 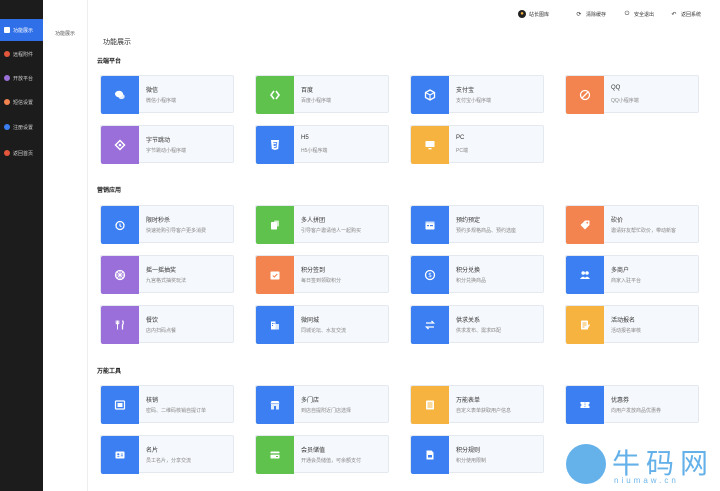 I want to click on card-multi-merchant: 多商户 商家入驻平台, so click(x=632, y=274).